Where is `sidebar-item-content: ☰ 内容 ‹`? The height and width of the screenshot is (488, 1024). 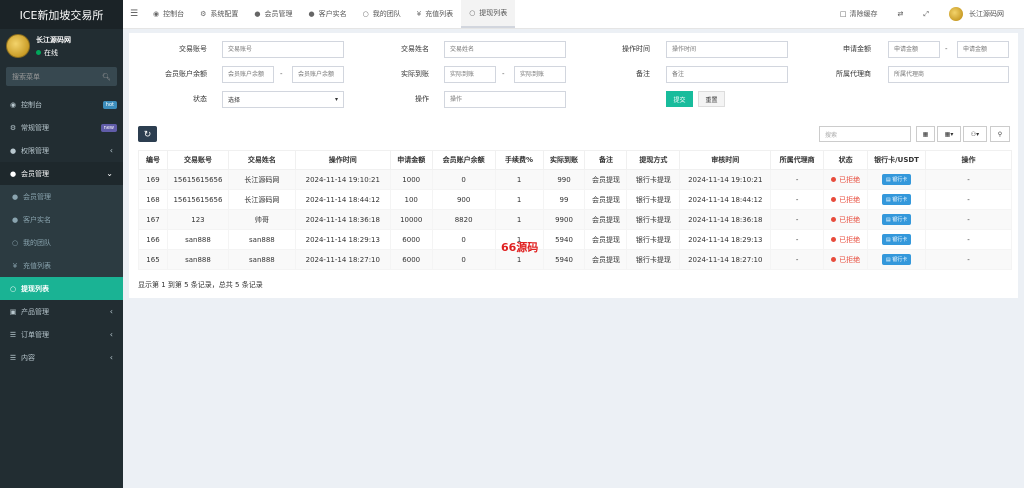
sidebar-item-content: ☰ 内容 ‹ is located at coordinates (61, 357).